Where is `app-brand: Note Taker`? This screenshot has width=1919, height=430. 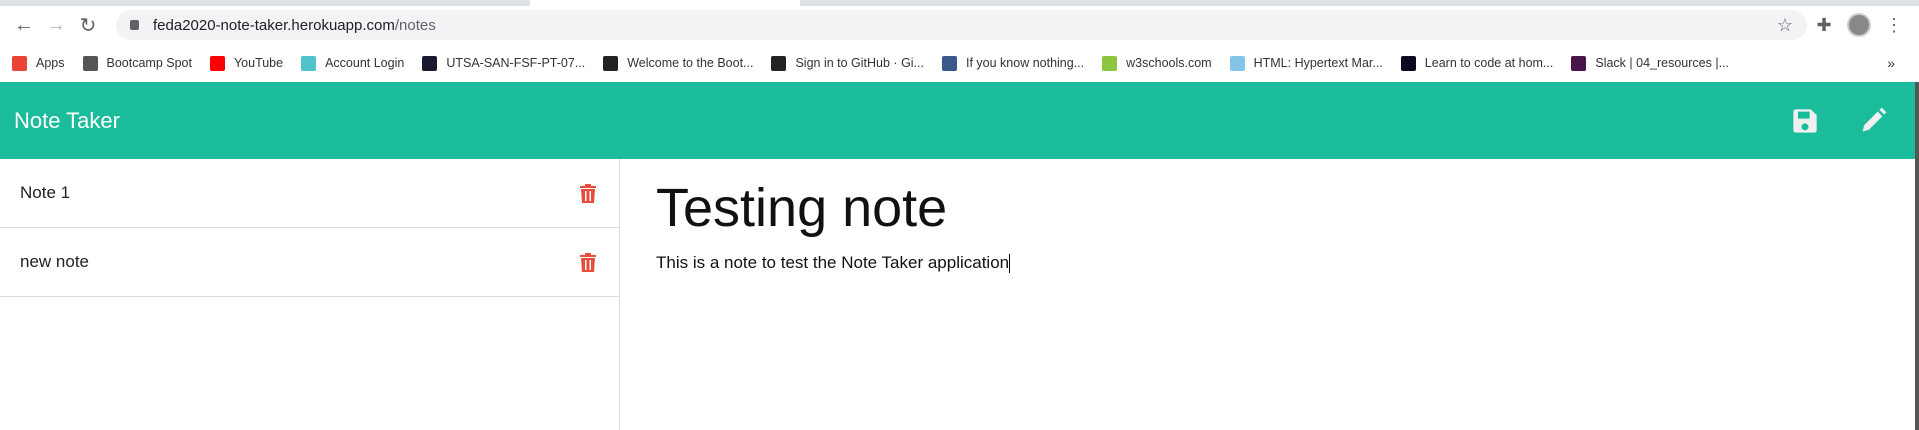
app-brand: Note Taker is located at coordinates (67, 121).